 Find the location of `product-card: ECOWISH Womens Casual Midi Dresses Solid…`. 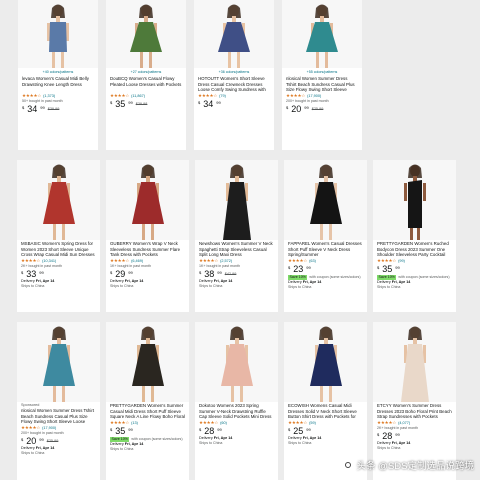

product-card: ECOWISH Womens Casual Midi Dresses Solid… is located at coordinates (325, 401).